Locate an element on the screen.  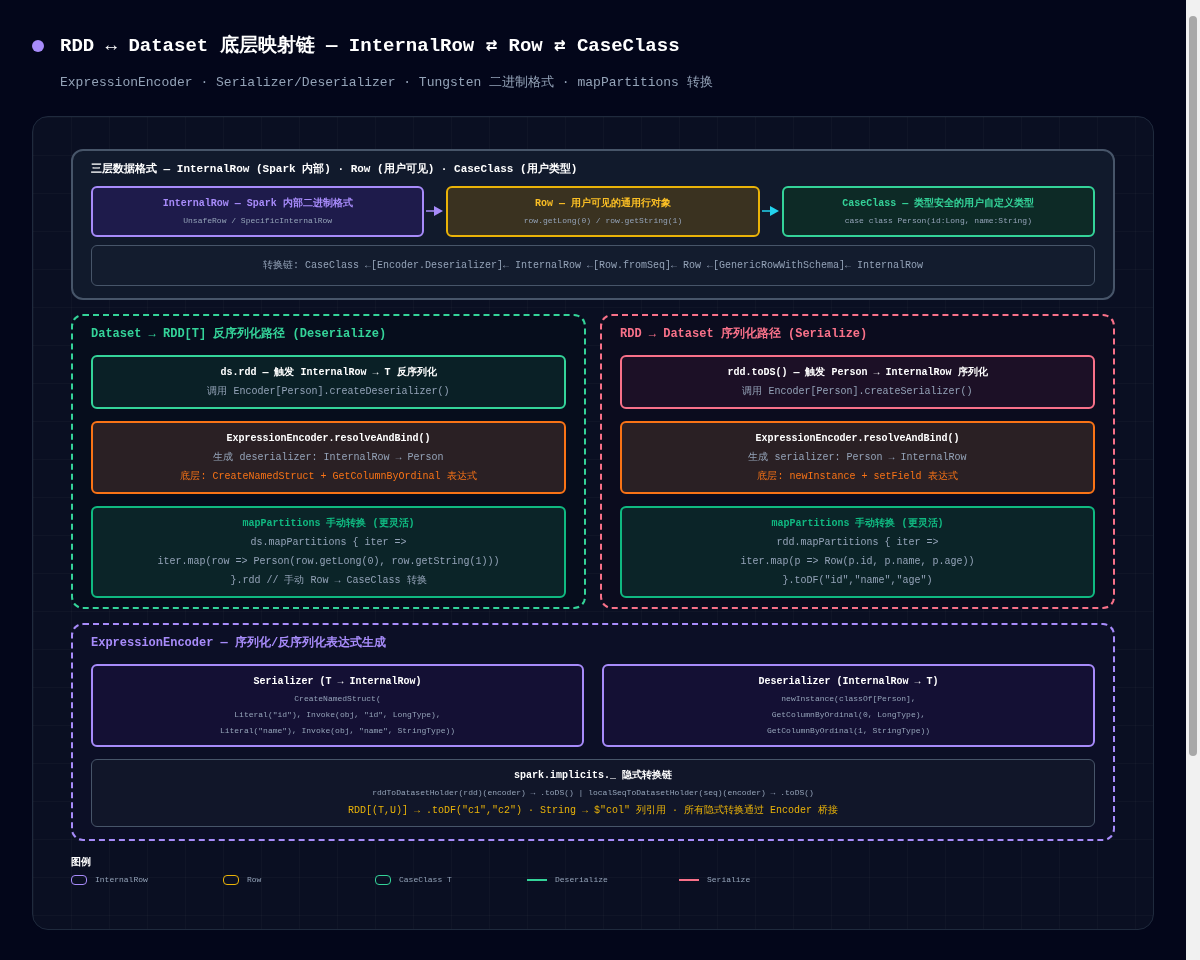
card-title: Deserializer (InternalRow → T) is located at coordinates (848, 681).